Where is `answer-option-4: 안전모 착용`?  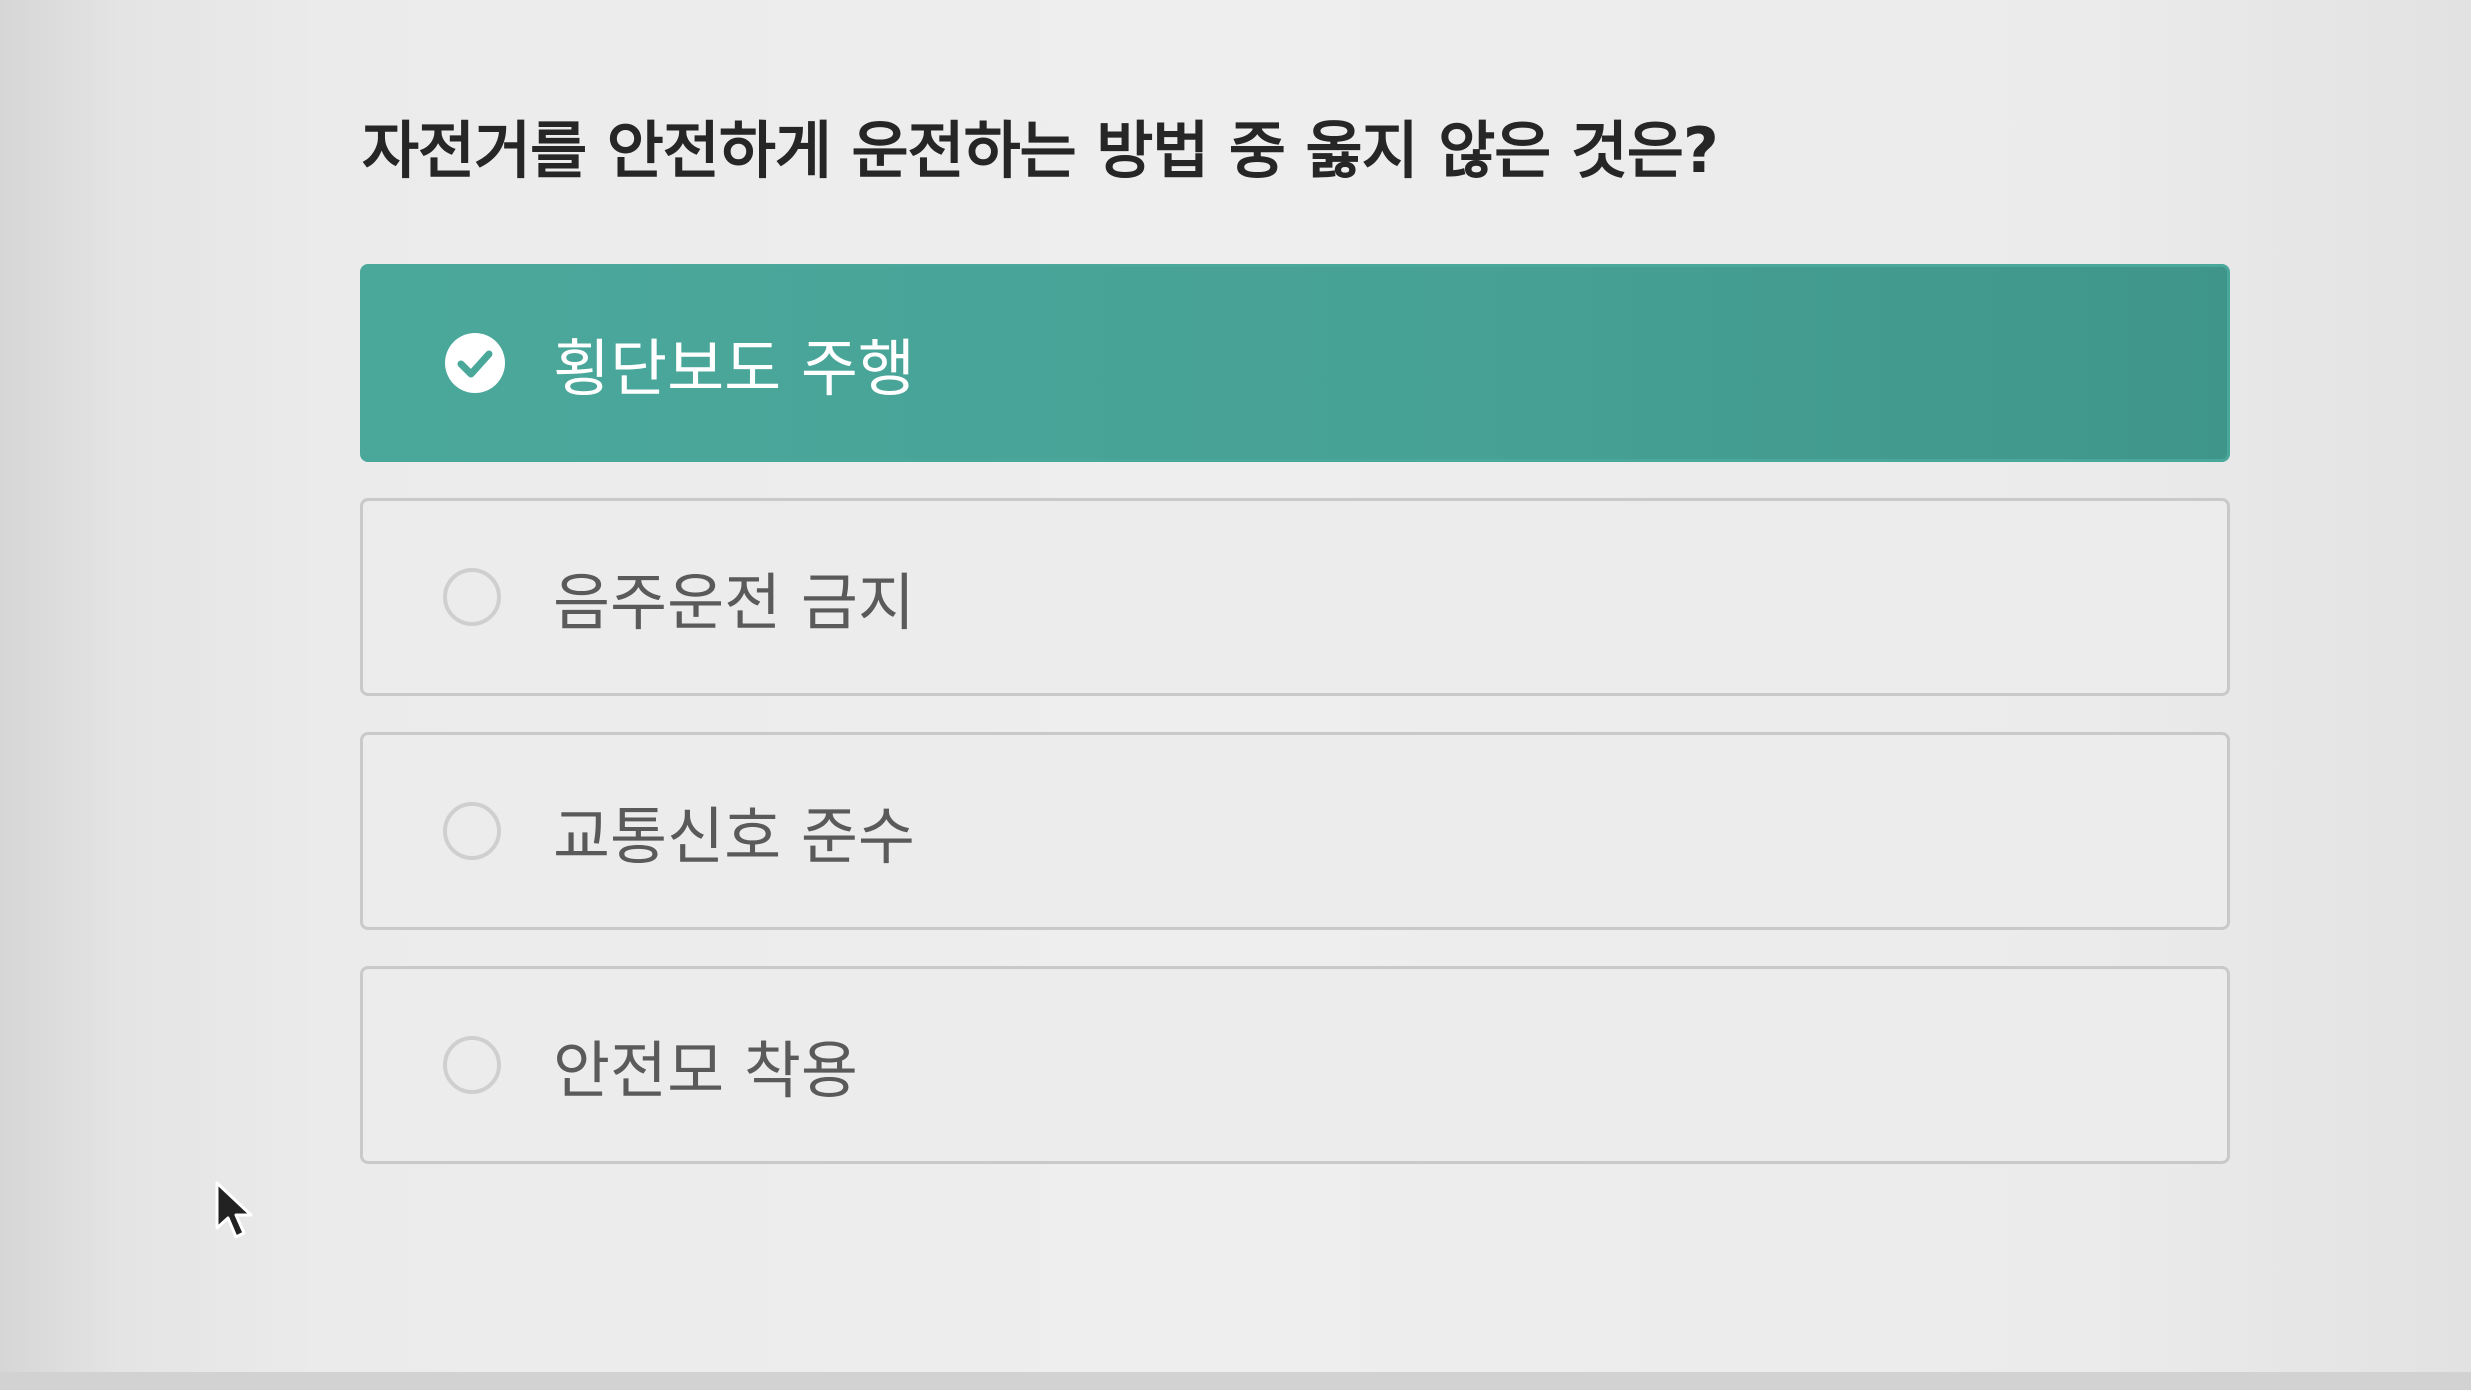 answer-option-4: 안전모 착용 is located at coordinates (1295, 1065).